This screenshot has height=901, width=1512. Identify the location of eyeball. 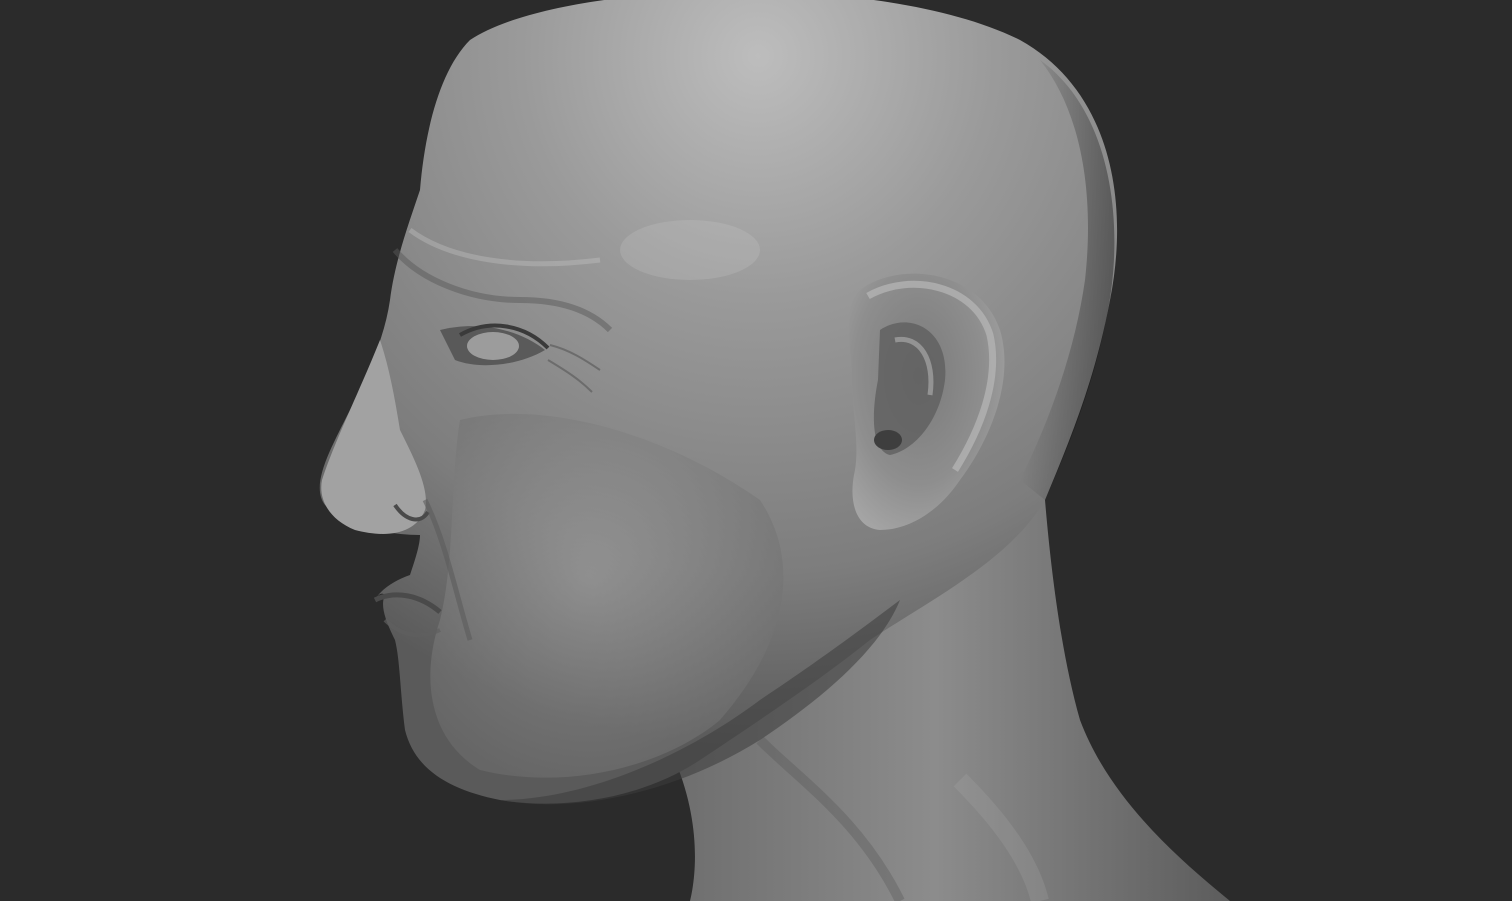
(493, 346).